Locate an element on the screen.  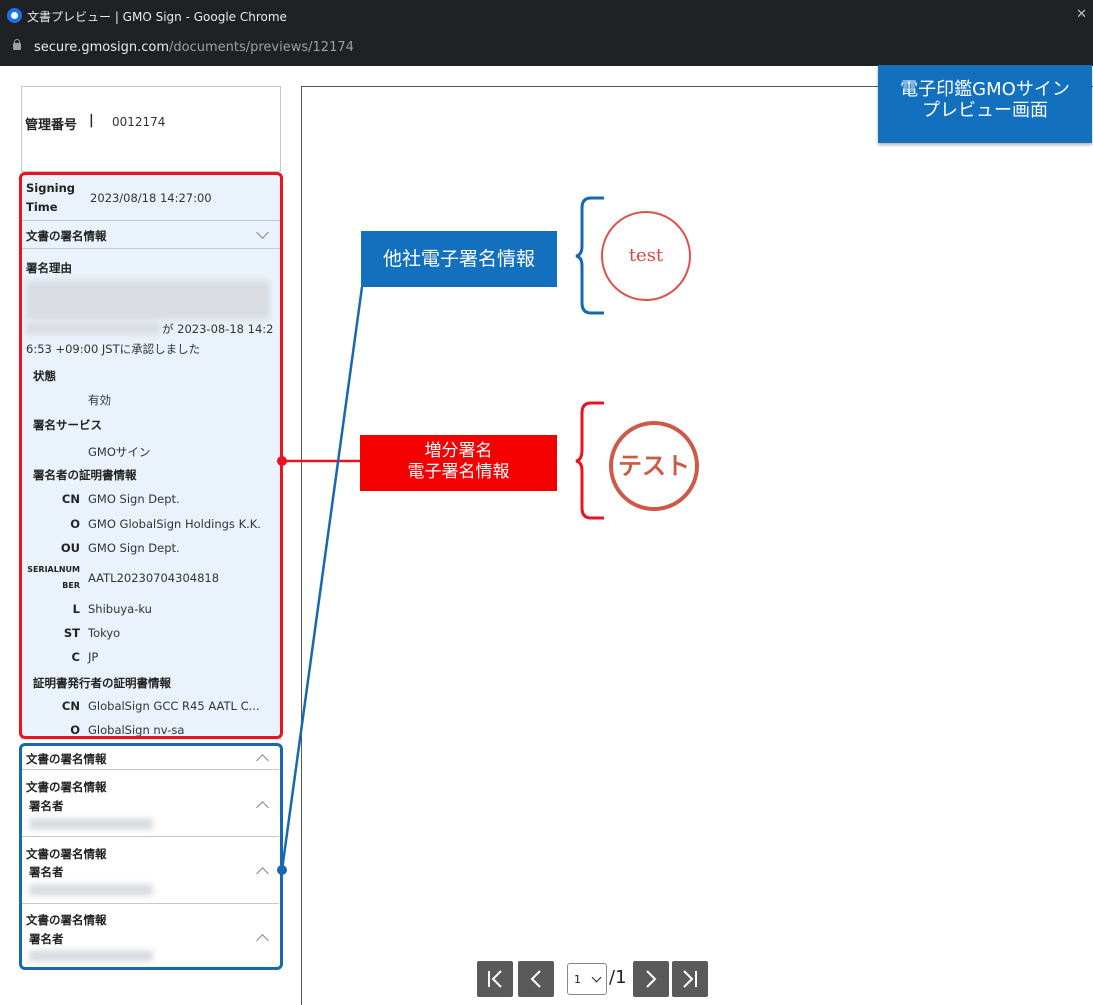
management-number-value: 0012174 is located at coordinates (139, 122).